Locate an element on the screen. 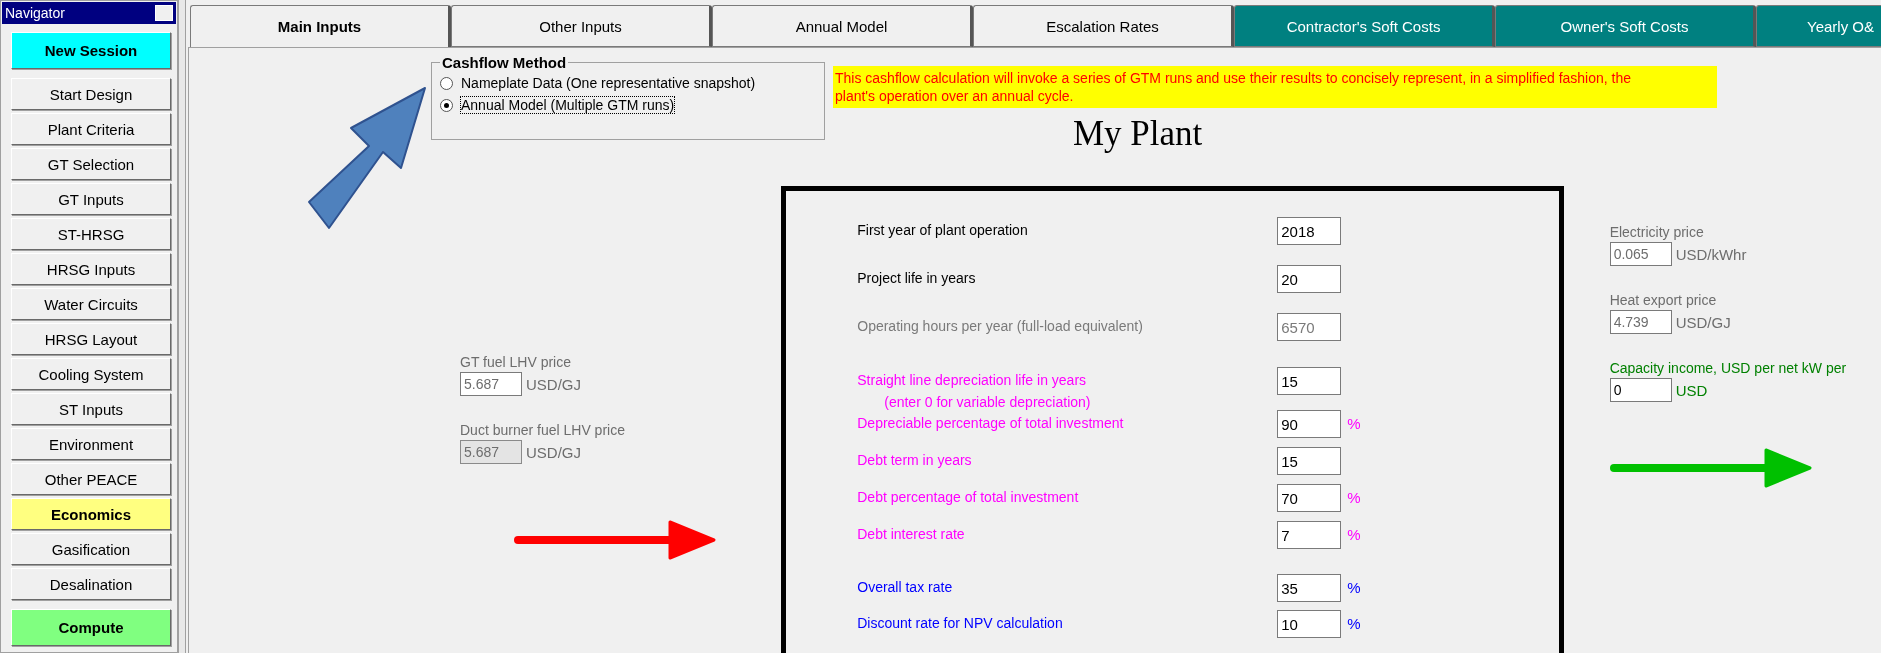 This screenshot has width=1881, height=653. nav-button: Other PEACE is located at coordinates (91, 479).